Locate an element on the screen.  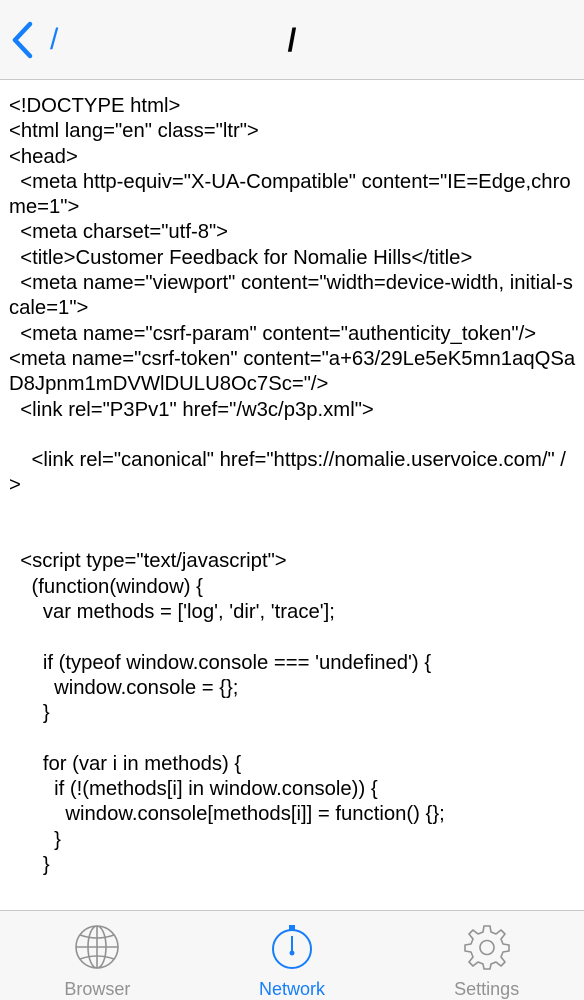
tab-network-label: Network is located at coordinates (292, 989).